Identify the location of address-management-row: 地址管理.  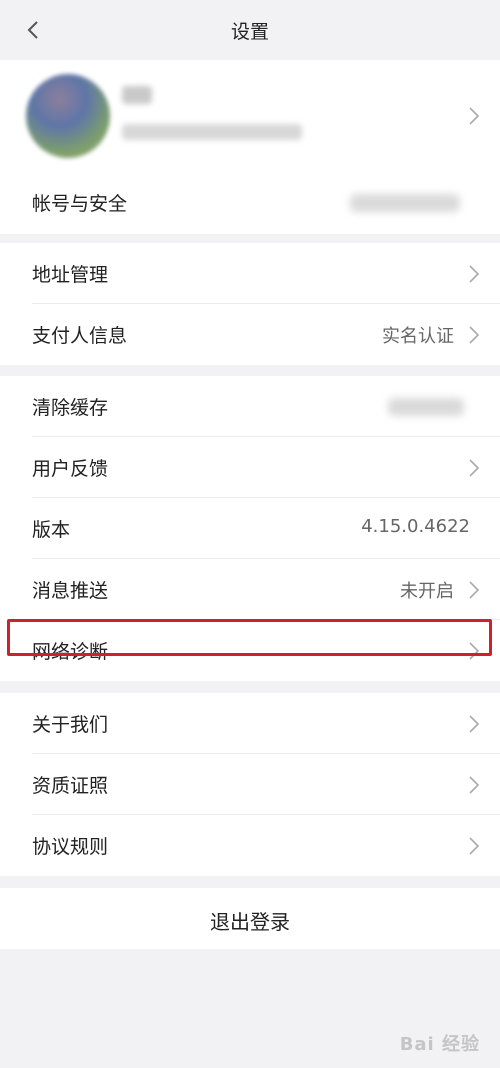
(250, 273).